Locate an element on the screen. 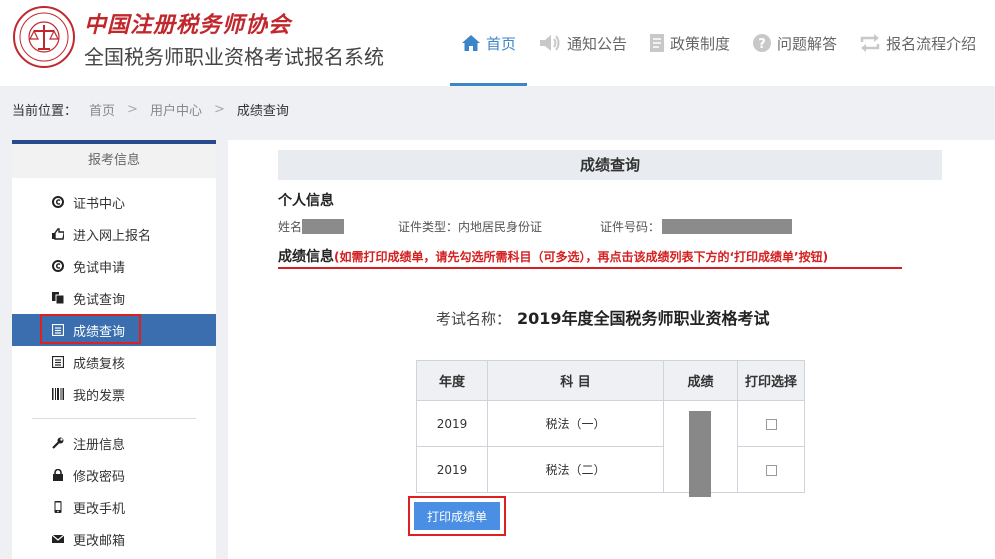 This screenshot has height=559, width=995. association-seal-logo is located at coordinates (44, 37).